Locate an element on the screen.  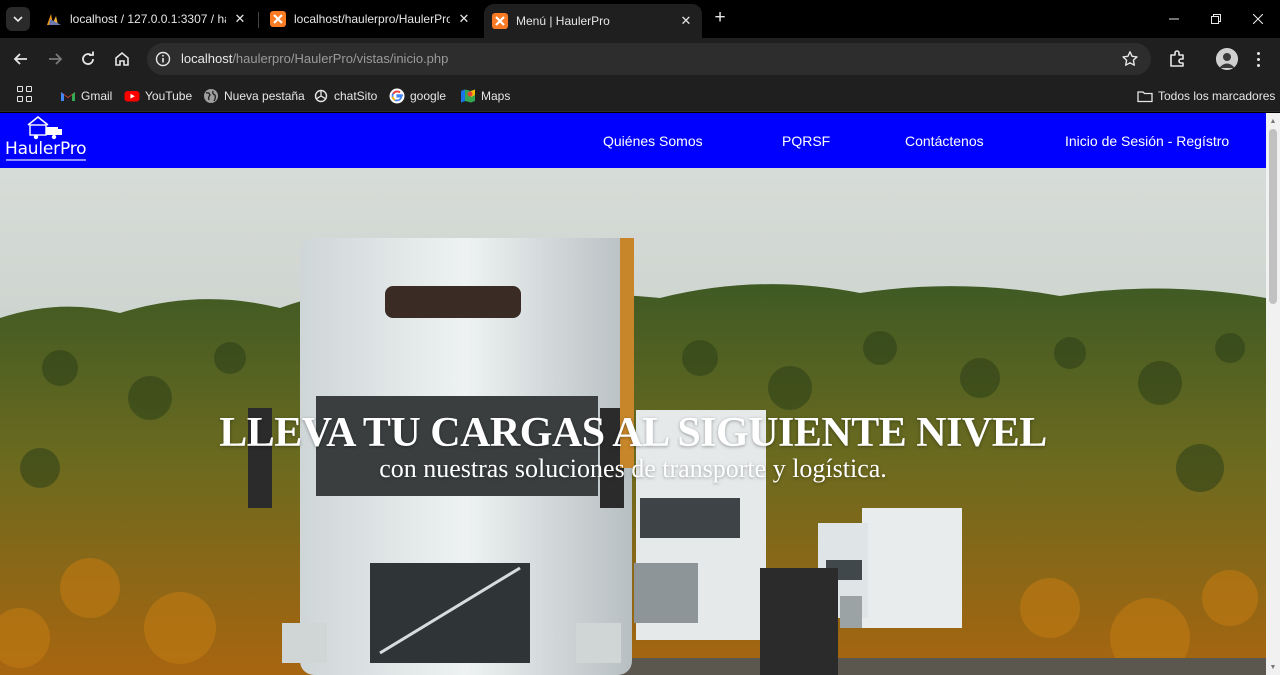
haulerpro-logo: HaulerPro is located at coordinates (47, 140).